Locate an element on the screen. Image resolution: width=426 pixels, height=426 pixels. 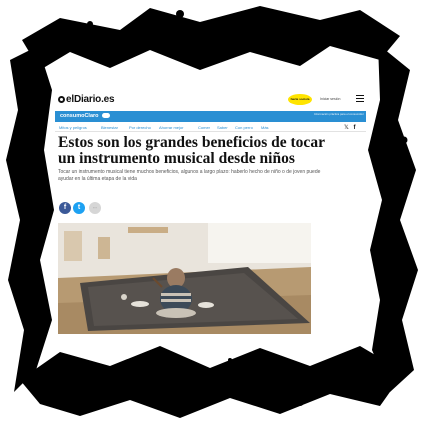
site-header: elDiario.es hazte socio/a Iniciar sesión is located at coordinates (210, 99).